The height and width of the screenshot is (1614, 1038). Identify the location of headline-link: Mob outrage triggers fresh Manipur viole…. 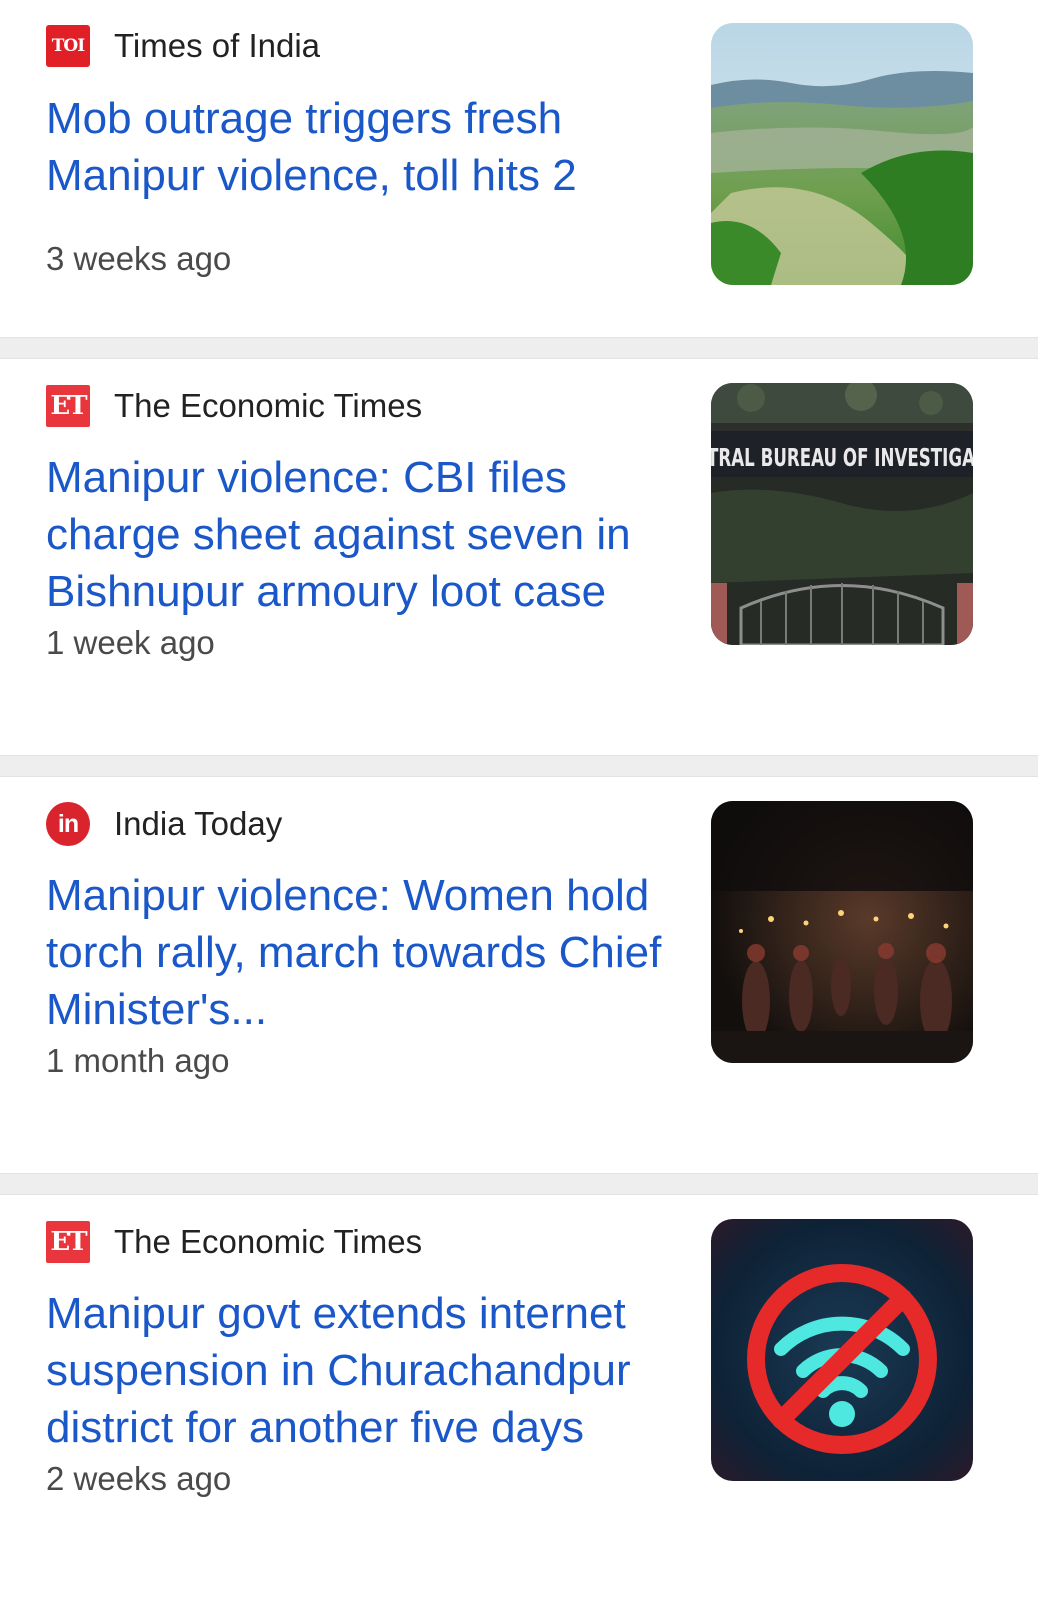
(361, 147).